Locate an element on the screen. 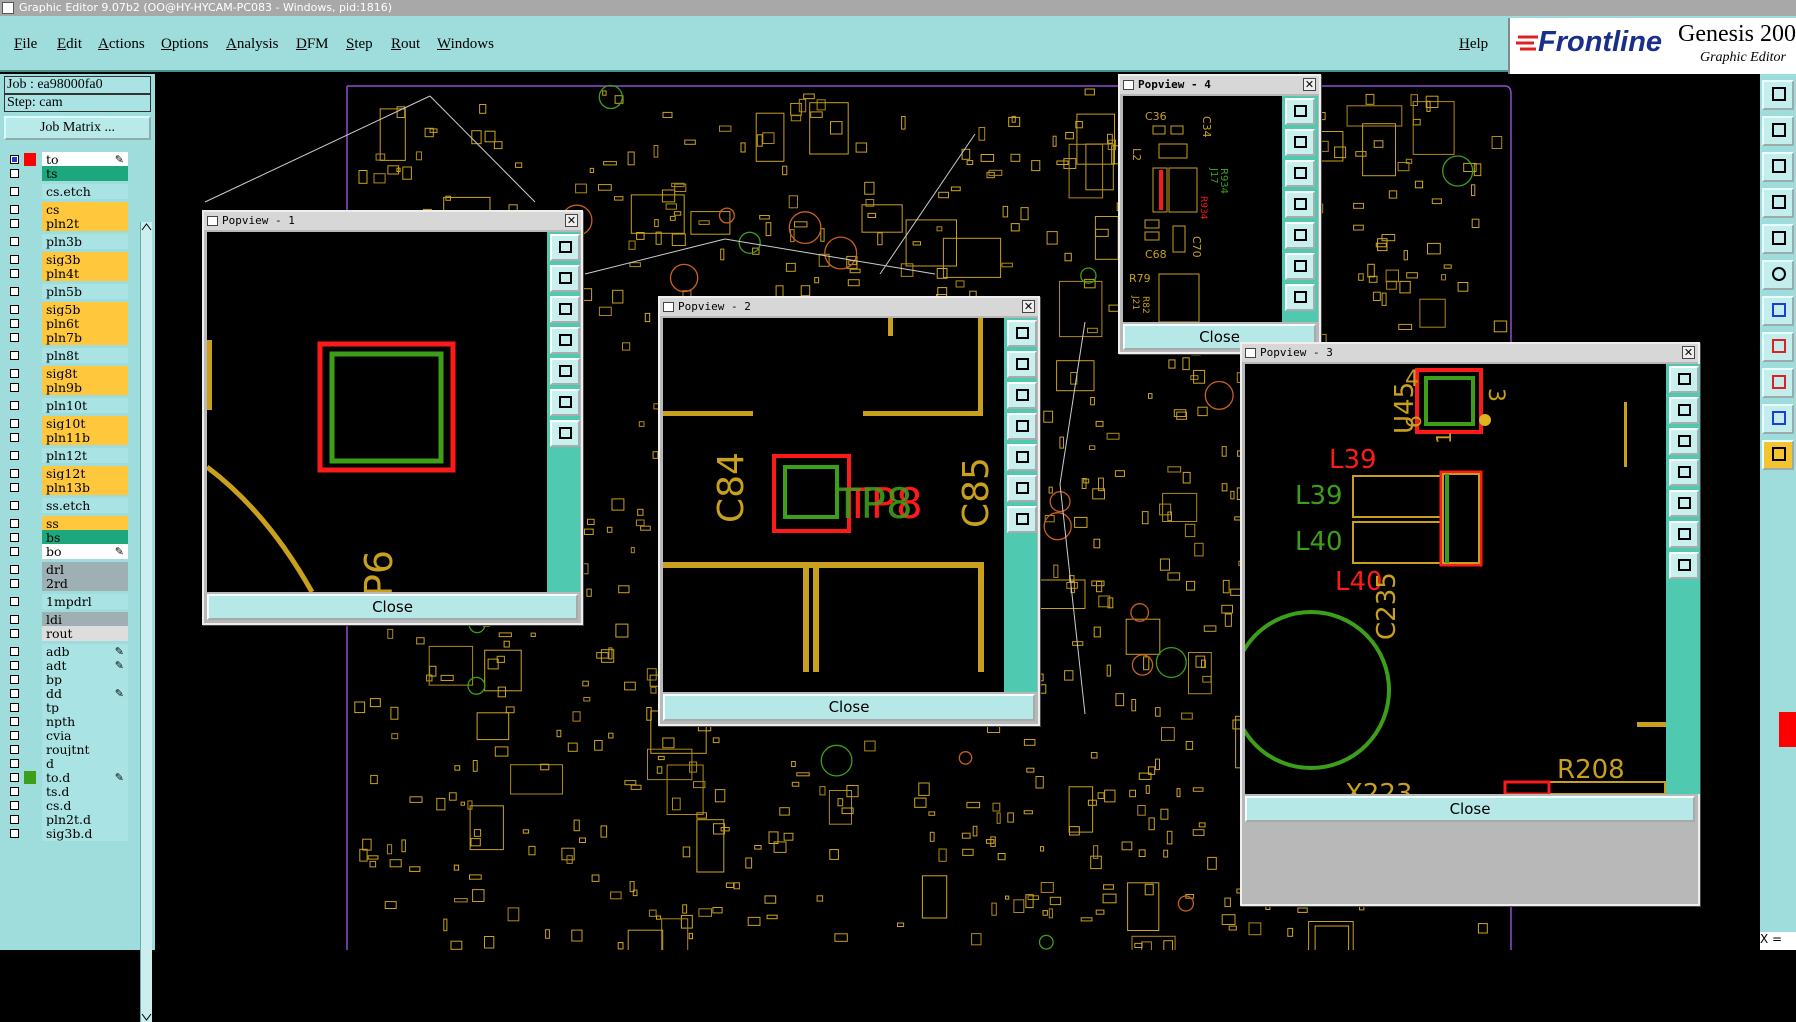 This screenshot has height=1022, width=1796. layer-row-pln9b: pln9b is located at coordinates (67, 387).